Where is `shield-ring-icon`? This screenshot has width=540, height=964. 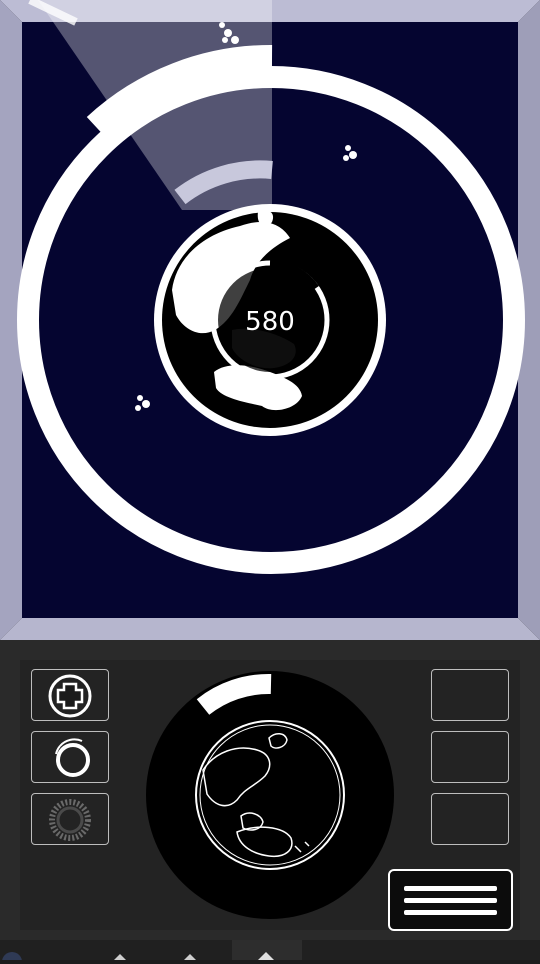
shield-ring-icon is located at coordinates (70, 820).